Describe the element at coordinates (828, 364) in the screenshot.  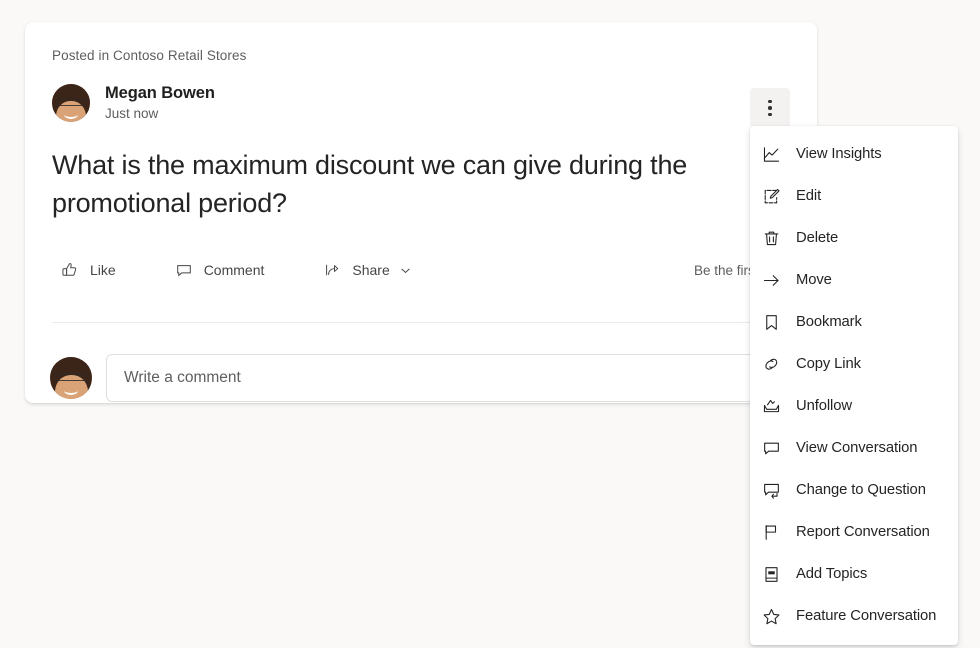
I see `menu-item-label: Copy Link` at that location.